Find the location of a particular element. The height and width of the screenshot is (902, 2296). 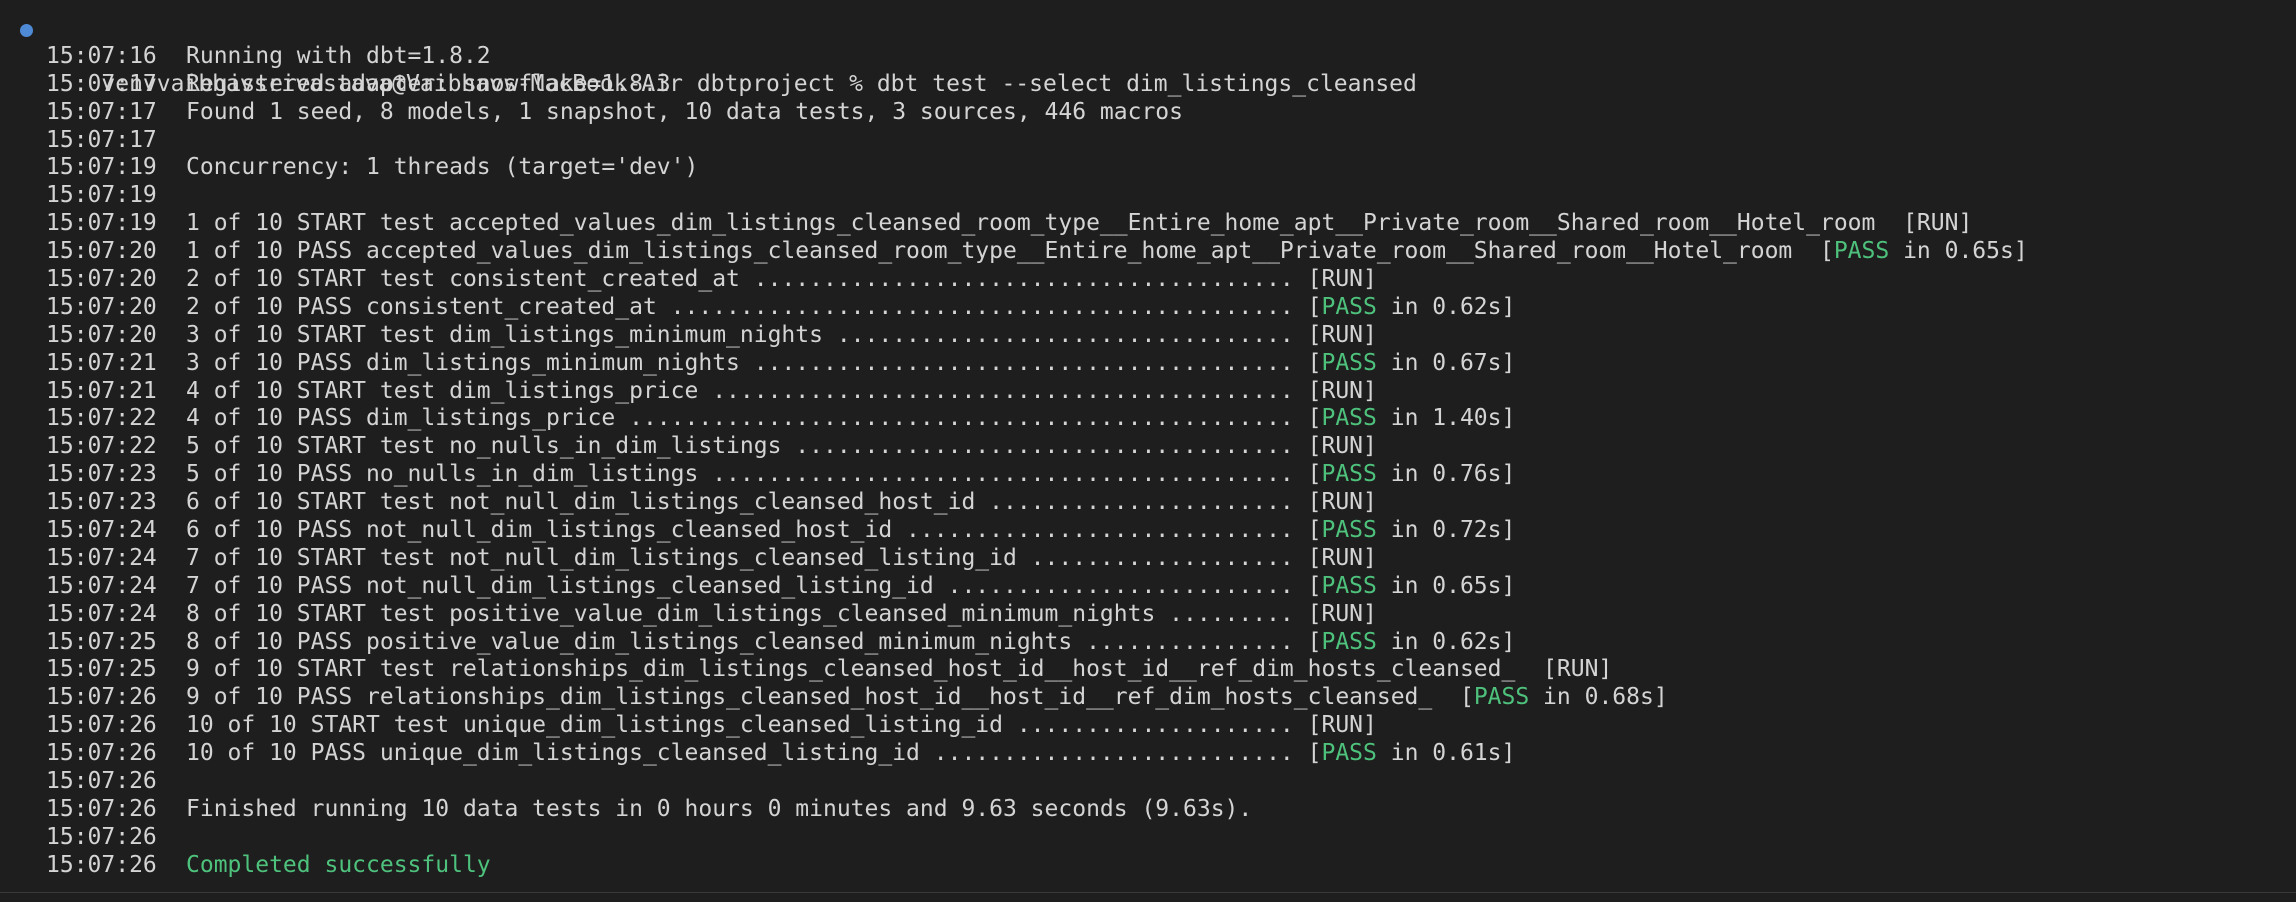

pass-duration: in 0.68s] is located at coordinates (1598, 697).